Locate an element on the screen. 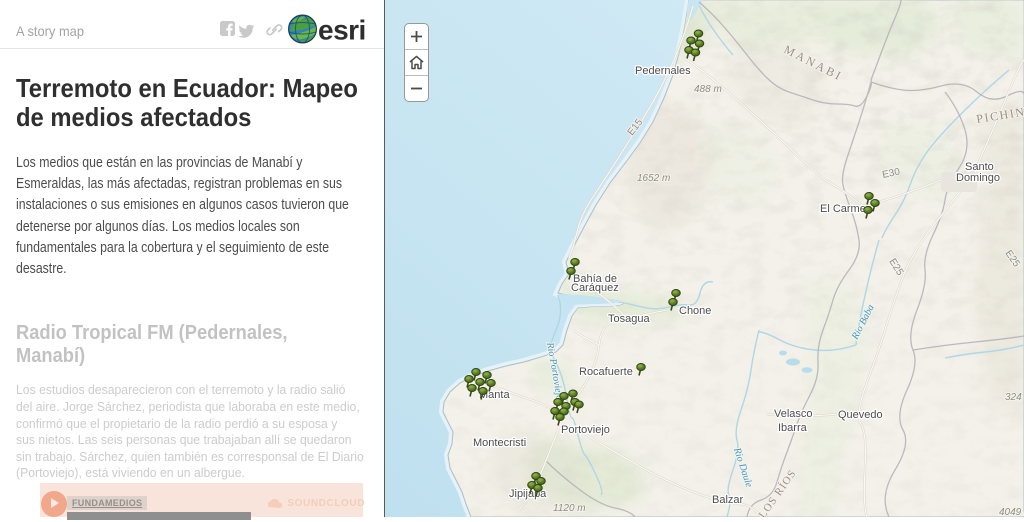  svg-text: Montecristi is located at coordinates (499, 443).